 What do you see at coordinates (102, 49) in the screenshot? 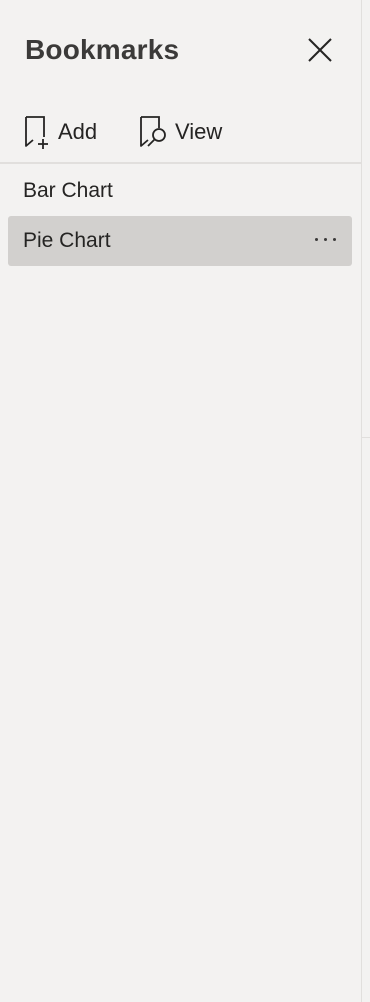
I see `pane-title: Bookmarks` at bounding box center [102, 49].